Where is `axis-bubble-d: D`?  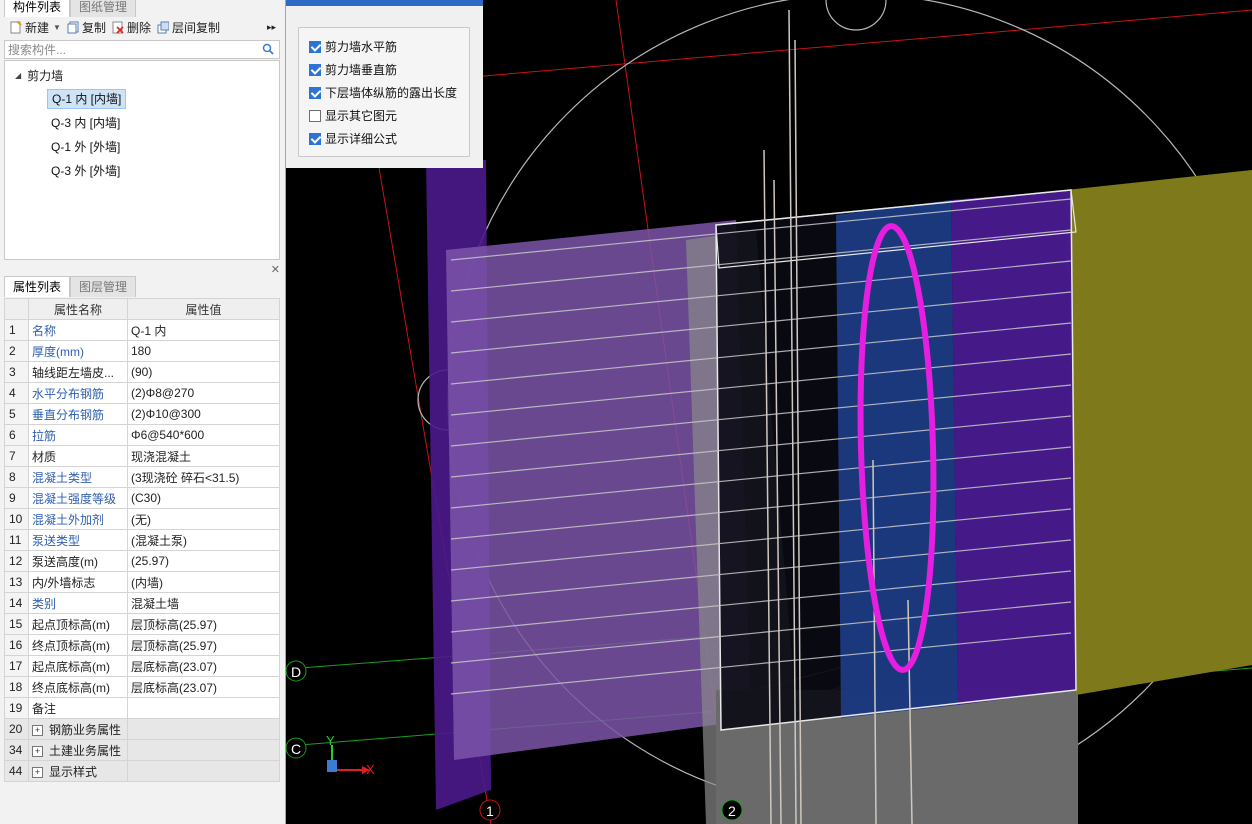 axis-bubble-d: D is located at coordinates (296, 671).